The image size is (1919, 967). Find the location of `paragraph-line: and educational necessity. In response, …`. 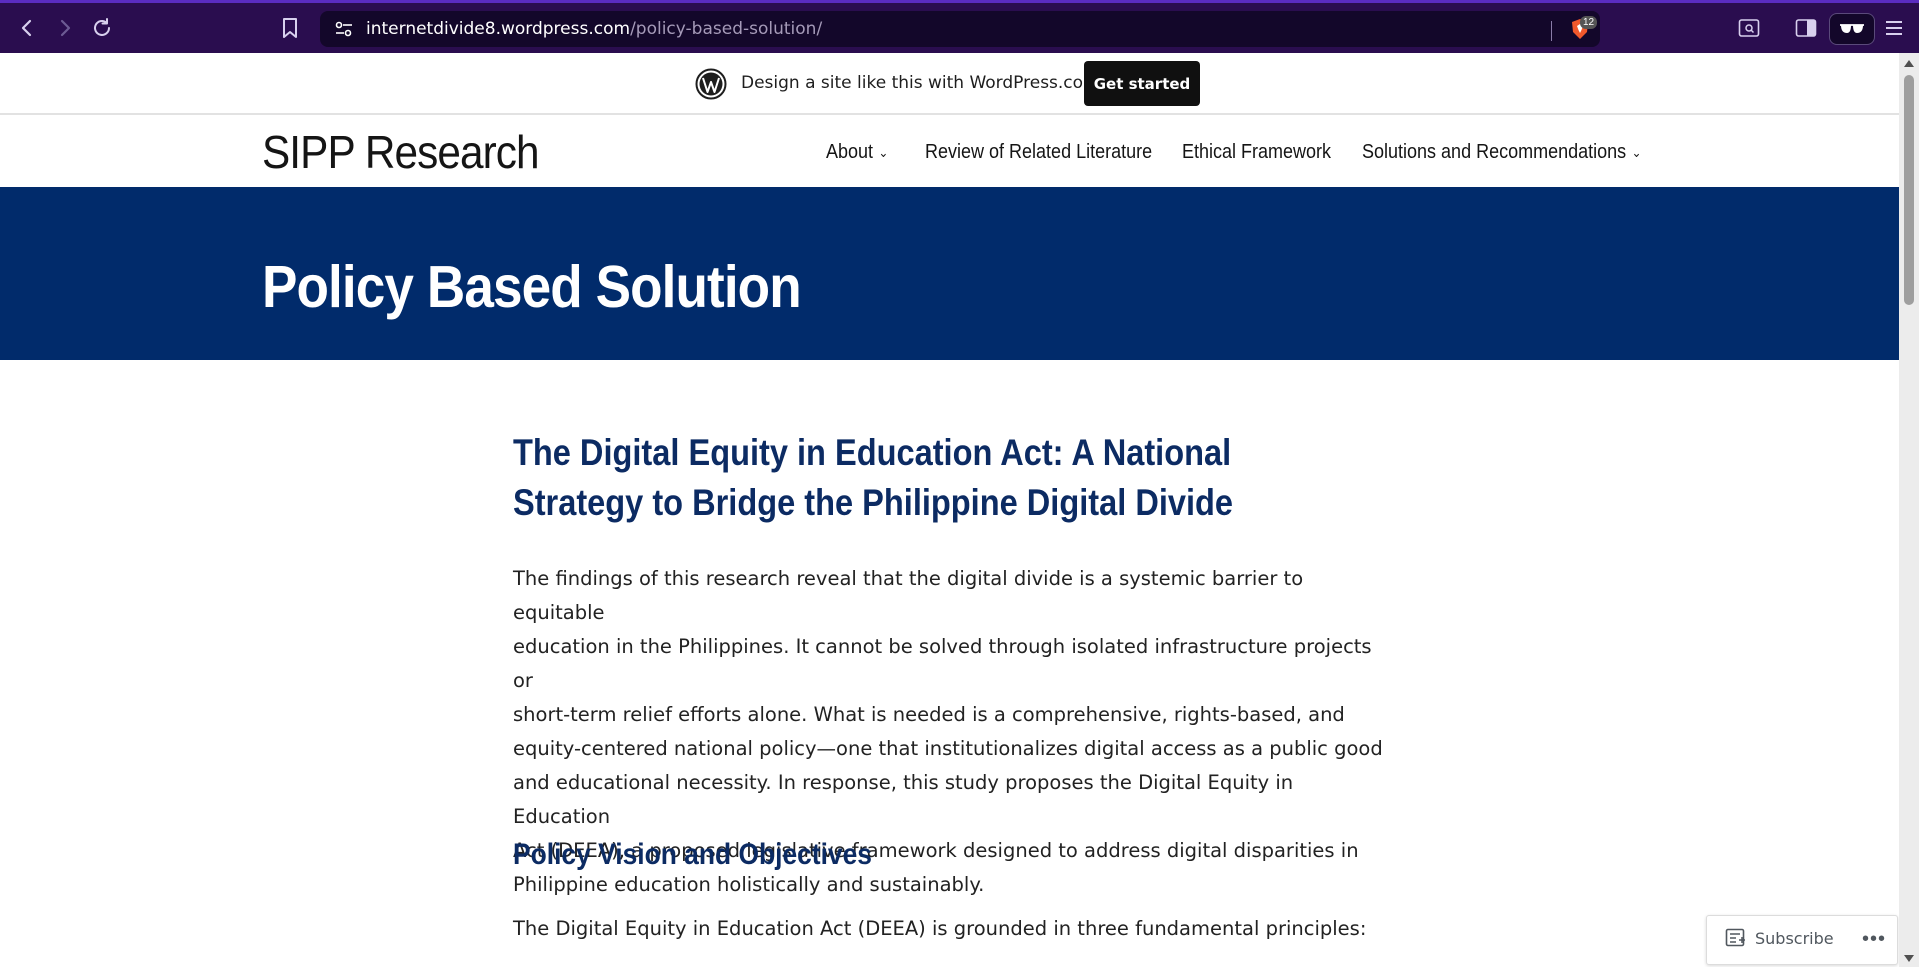

paragraph-line: and educational necessity. In response, … is located at coordinates (903, 799).